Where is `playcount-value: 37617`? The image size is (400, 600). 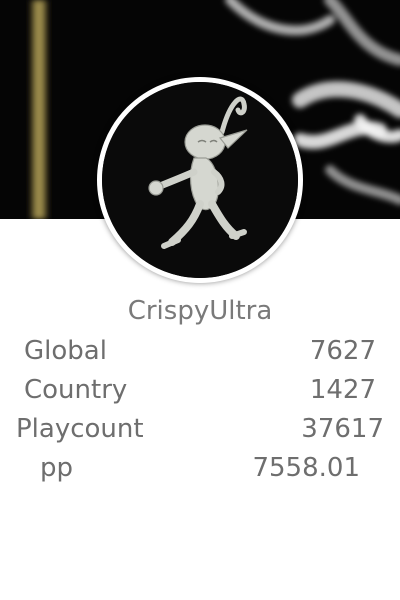 playcount-value: 37617 is located at coordinates (342, 429).